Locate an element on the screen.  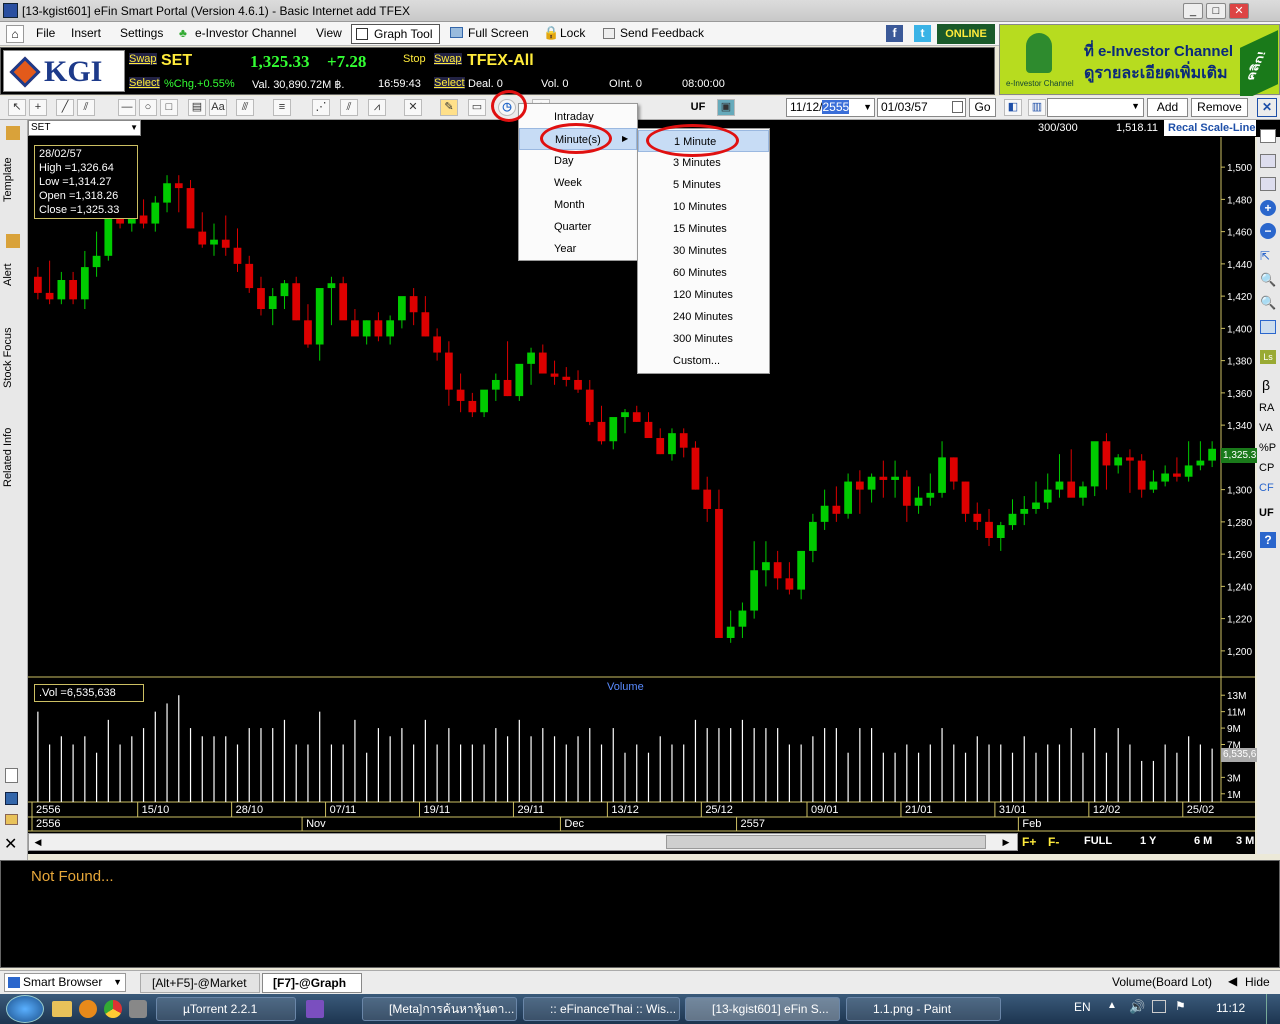
tab-stock-focus: Stock Focus is located at coordinates (13, 357).